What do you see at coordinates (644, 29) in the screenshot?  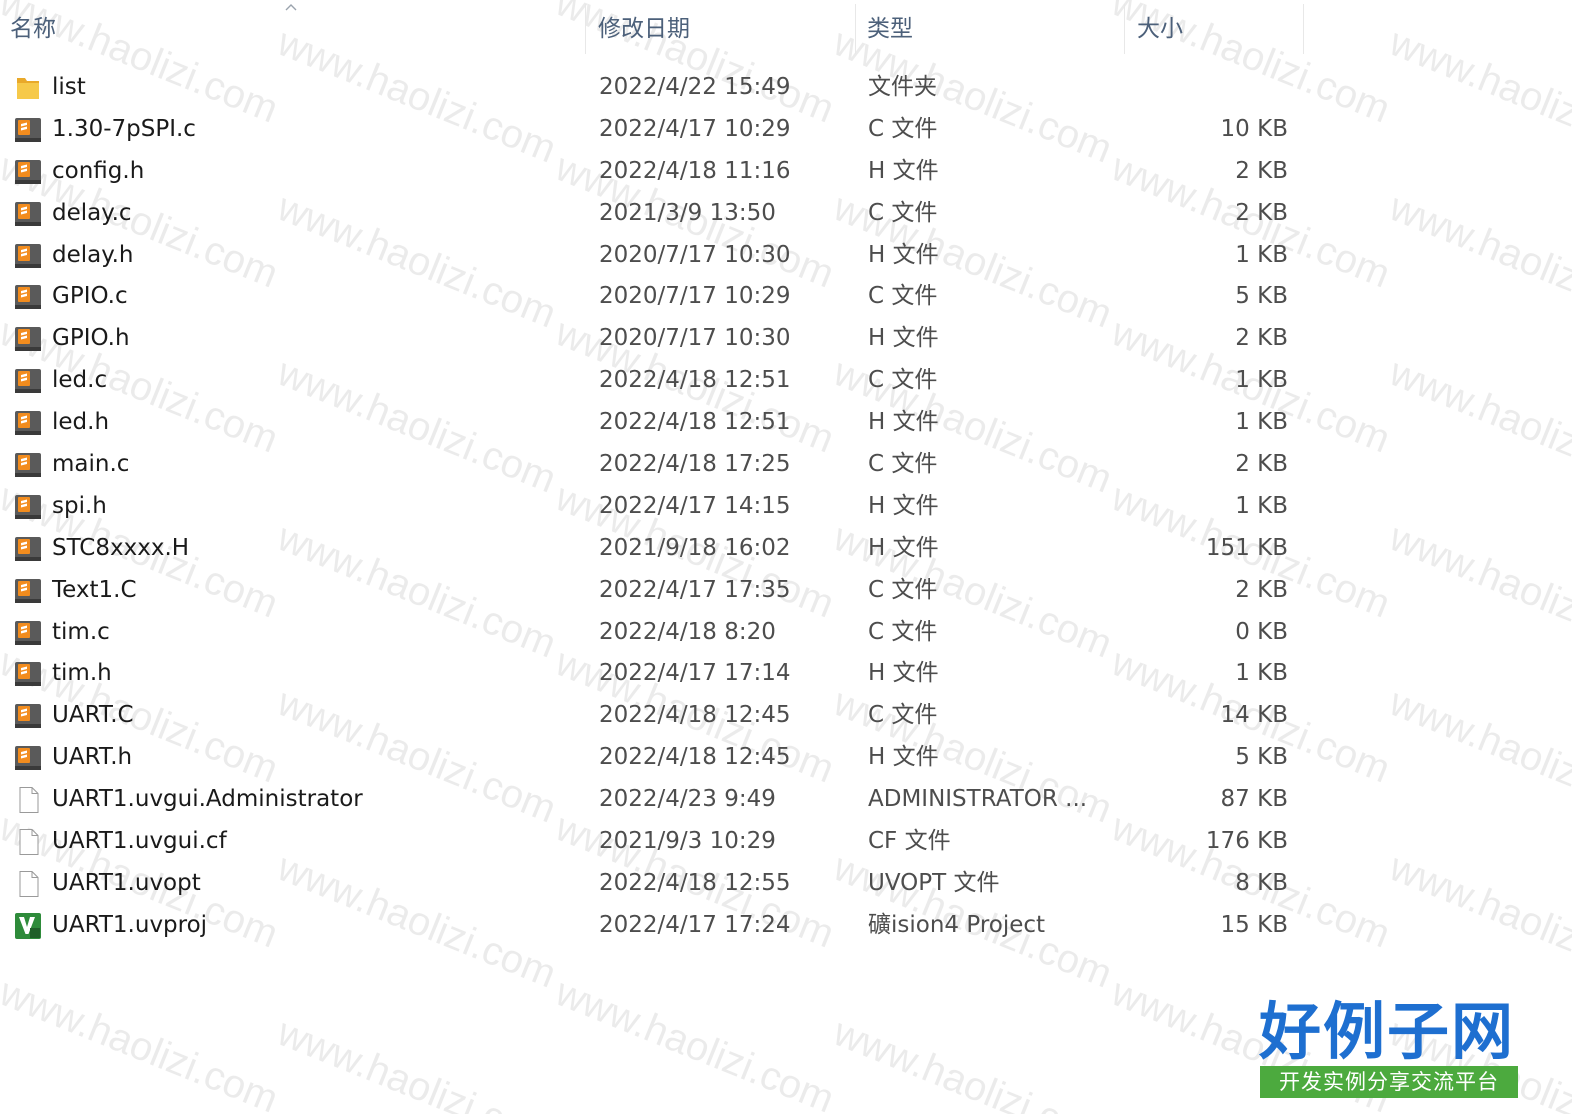 I see `column-header-date: 修改日期` at bounding box center [644, 29].